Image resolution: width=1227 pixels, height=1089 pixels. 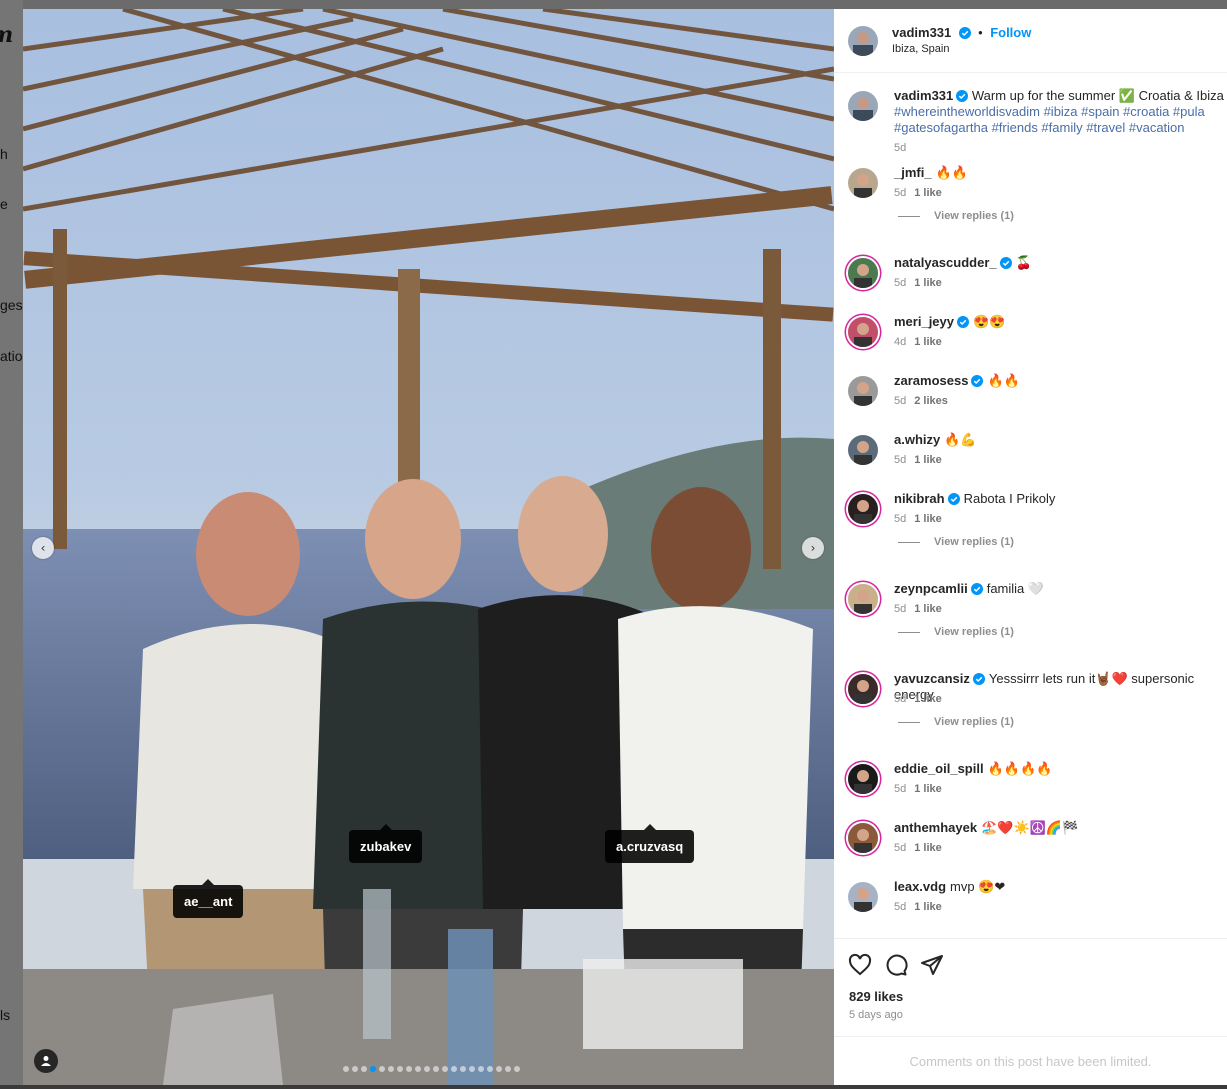 What do you see at coordinates (1060, 887) in the screenshot?
I see `comment-body: leax.vdg mvp 😍❤` at bounding box center [1060, 887].